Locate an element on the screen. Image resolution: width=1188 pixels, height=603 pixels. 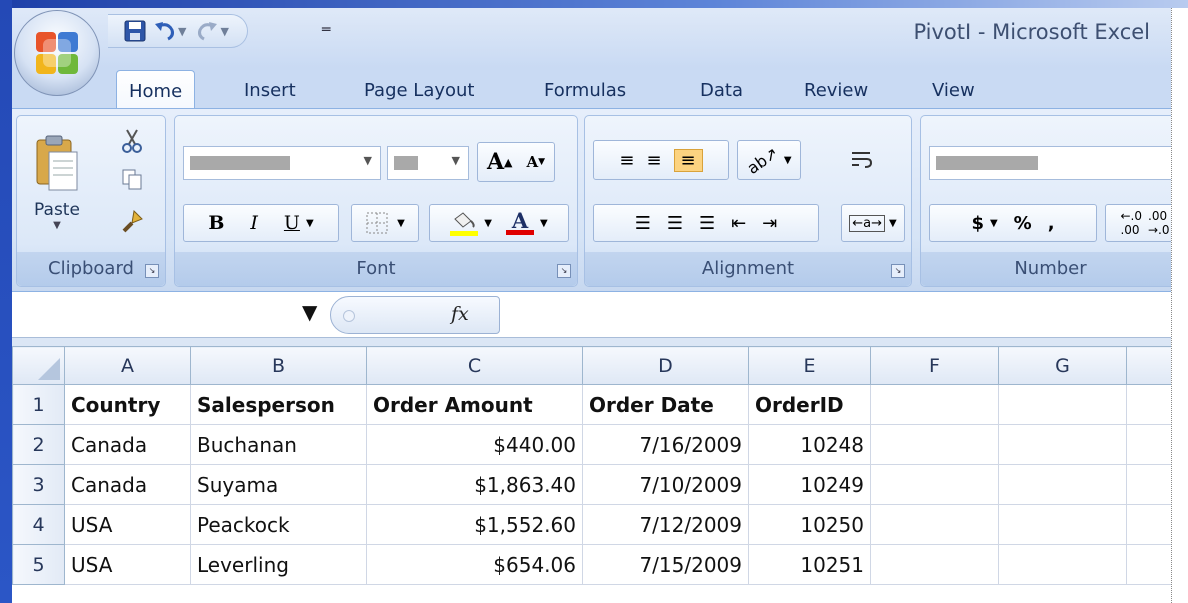
cell-h2 is located at coordinates (1148, 444).